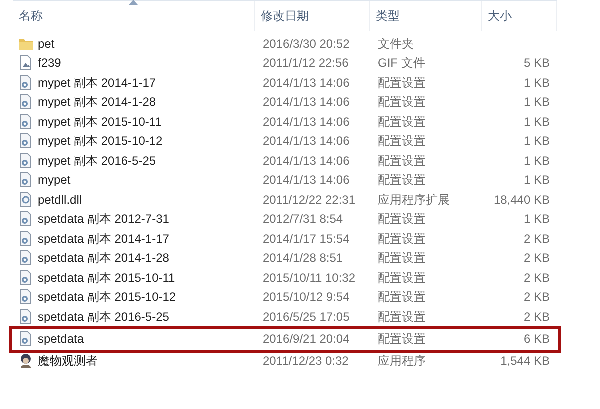  Describe the element at coordinates (396, 43) in the screenshot. I see `file-type: 文件夹` at that location.